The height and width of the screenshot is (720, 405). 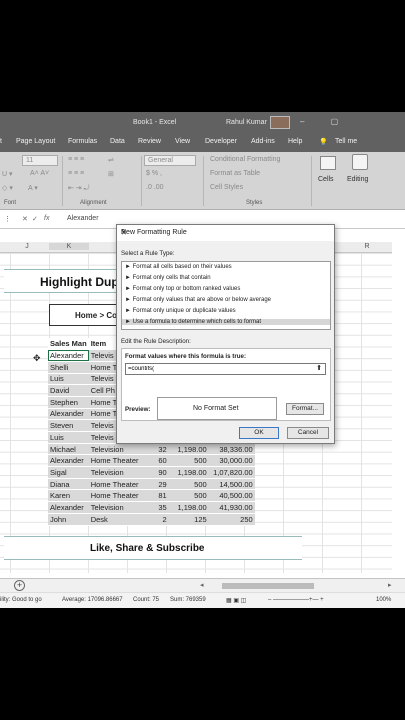 I want to click on preview-box: No Format Set, so click(x=217, y=408).